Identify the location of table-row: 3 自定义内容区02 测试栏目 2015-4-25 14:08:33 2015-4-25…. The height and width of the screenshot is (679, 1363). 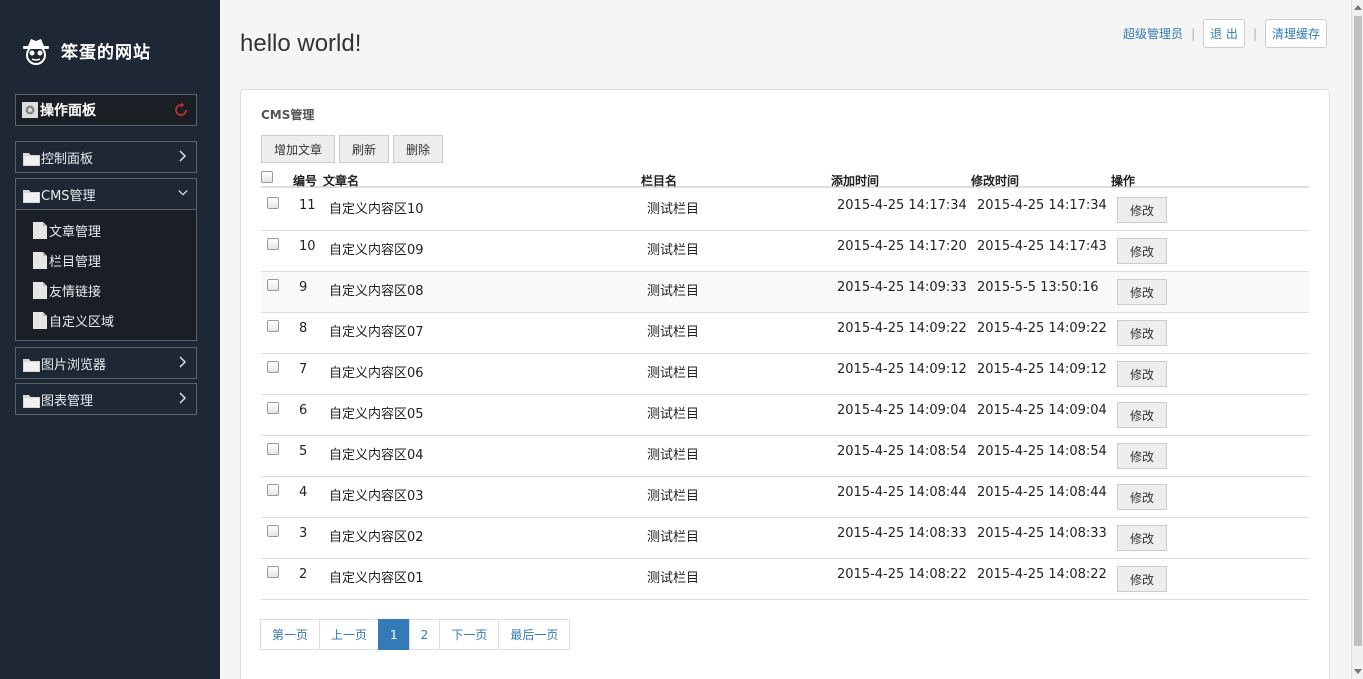
(785, 538).